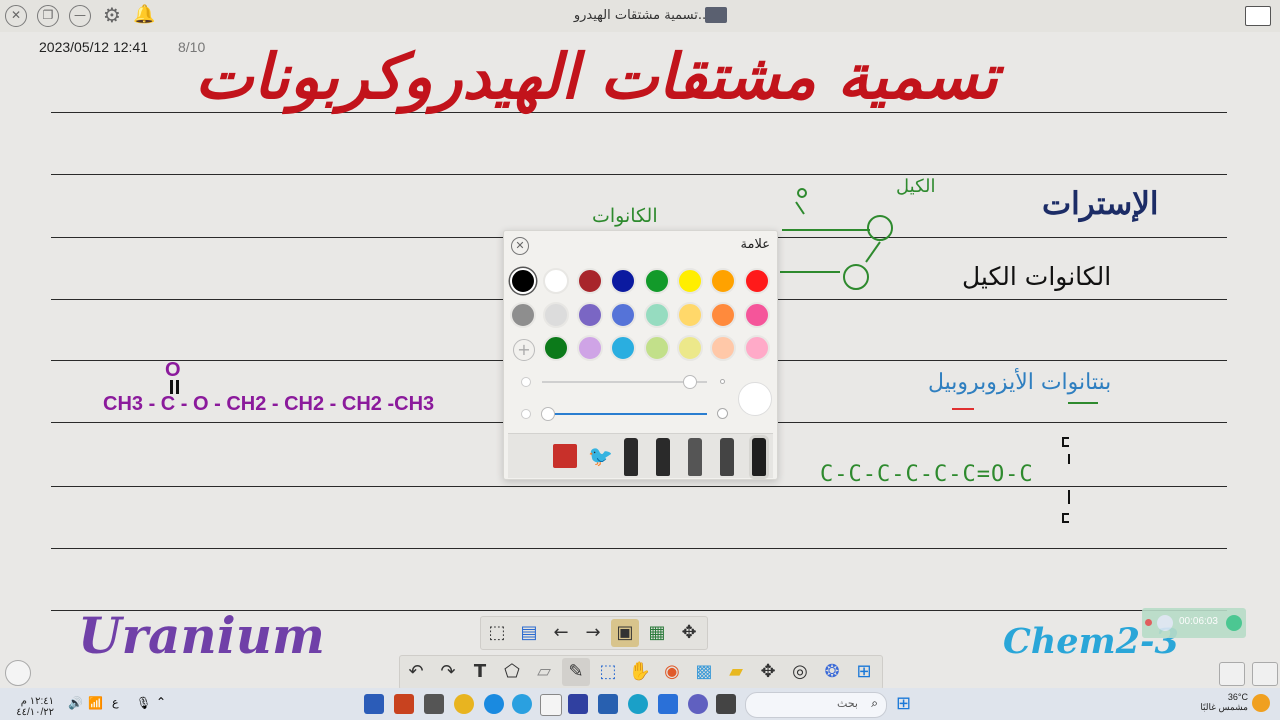 The image size is (1280, 720). I want to click on drawing-toolbar: ↶ ↷ T ⬠ ▱ ✎ ⬚ ✋ ◉ ▩ ▰ ✥ ◎ ❂ ⊞, so click(641, 672).